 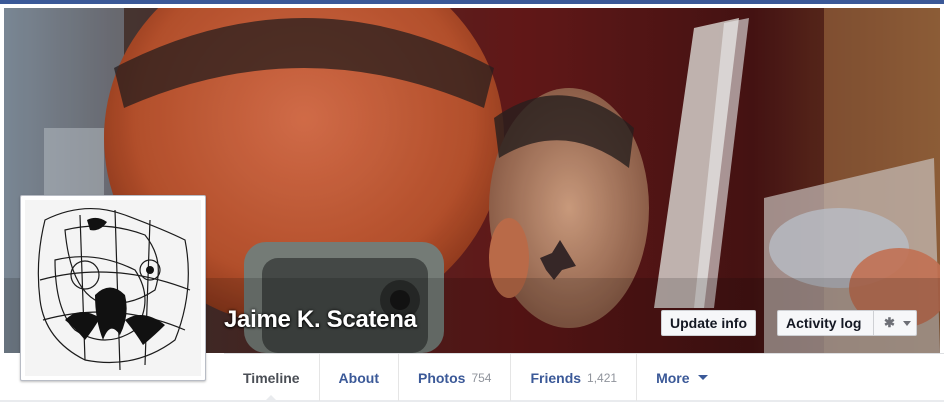 I want to click on gear-icon: ✱, so click(x=889, y=322).